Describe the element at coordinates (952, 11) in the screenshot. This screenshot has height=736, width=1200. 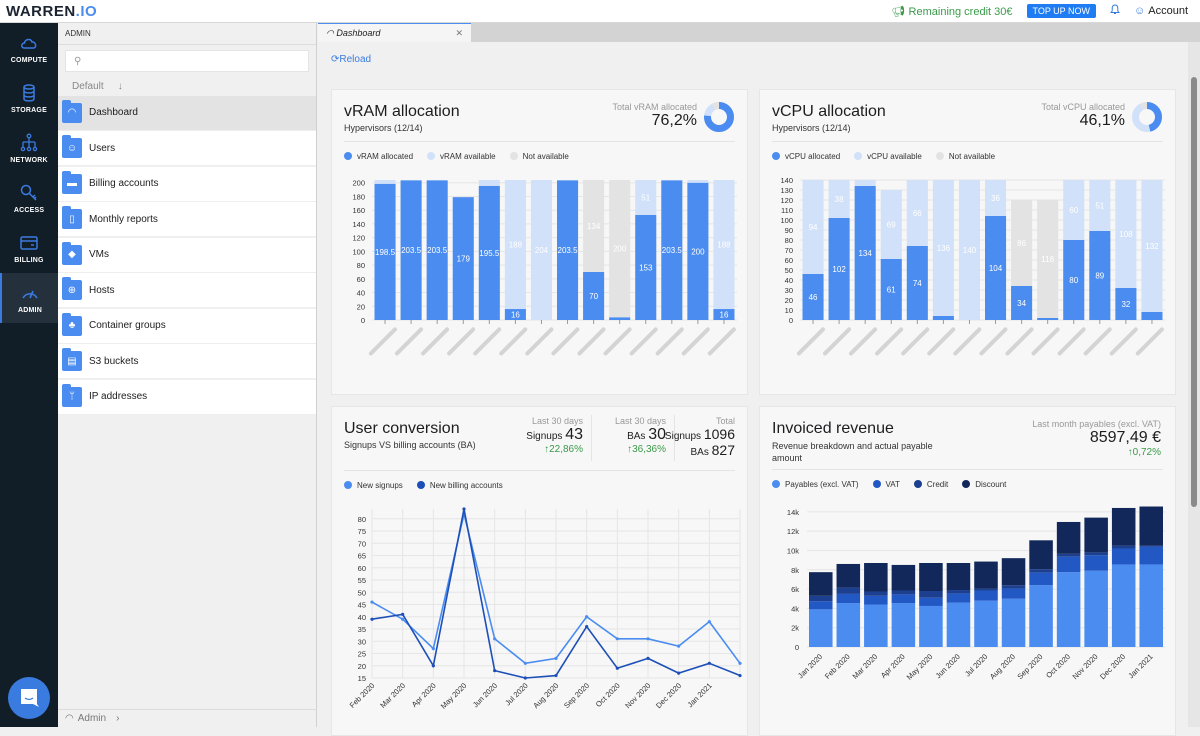
I see `remaining-credit: 📢︎ Remaining credit 30€` at that location.